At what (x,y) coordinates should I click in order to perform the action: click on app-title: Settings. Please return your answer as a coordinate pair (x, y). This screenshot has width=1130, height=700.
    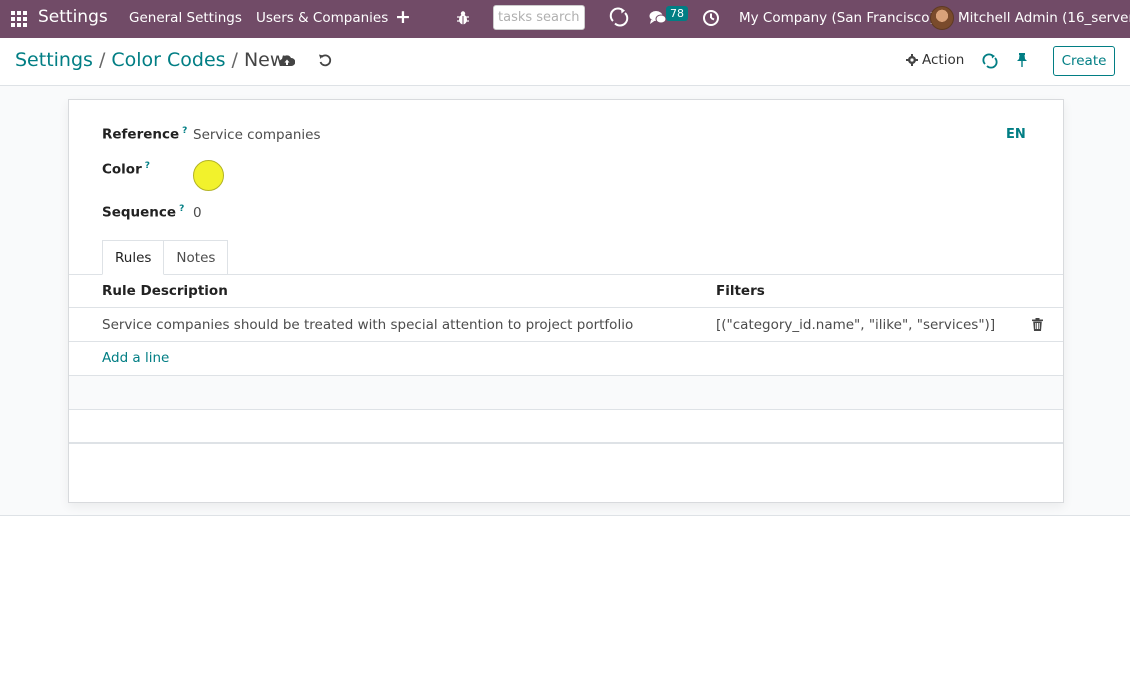
    Looking at the image, I should click on (73, 17).